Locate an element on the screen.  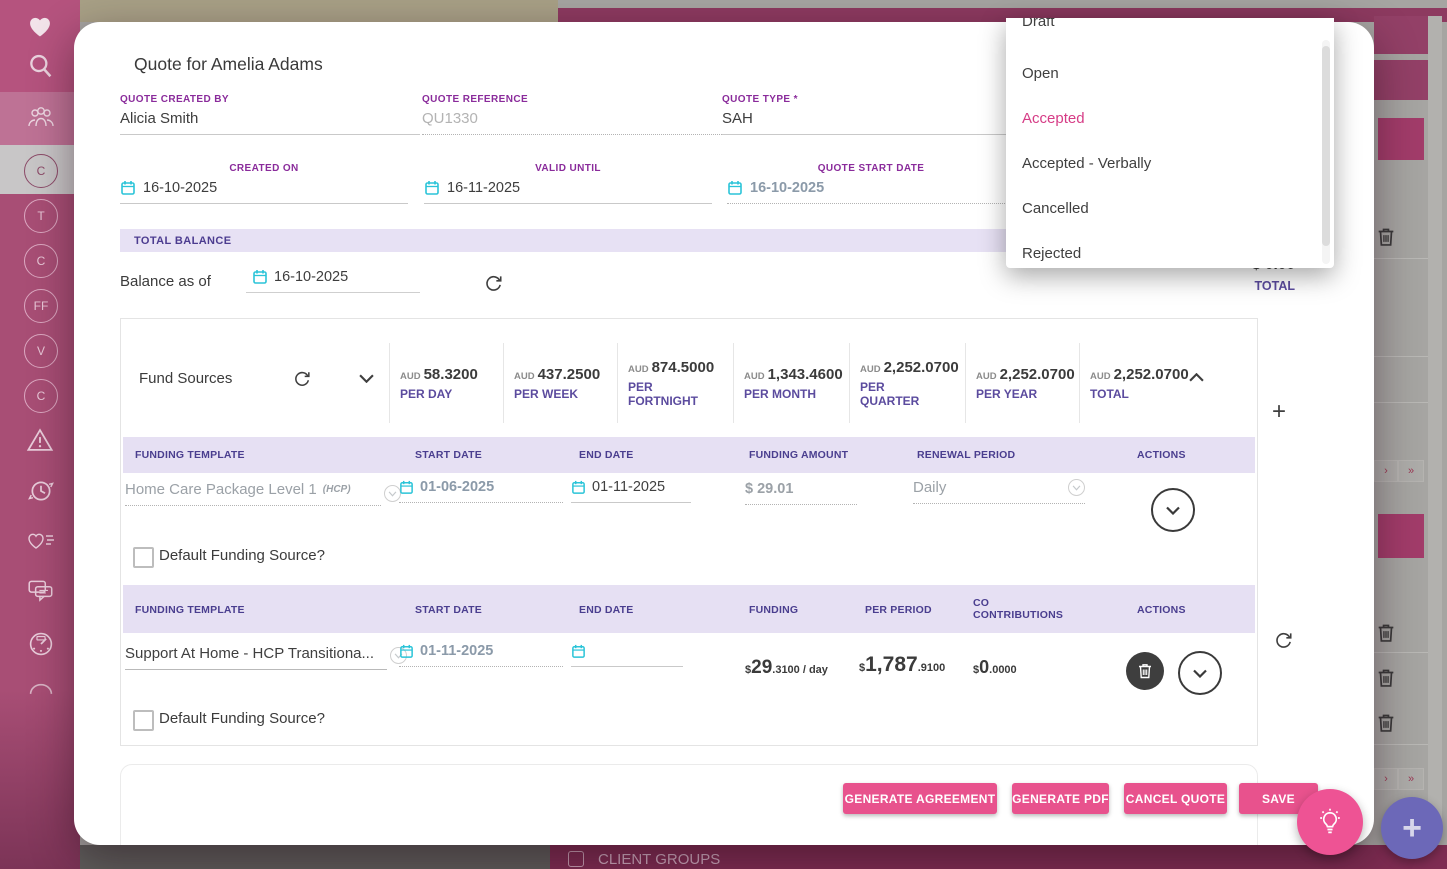
funding-amount-cell: $ 29.01 is located at coordinates (801, 493).